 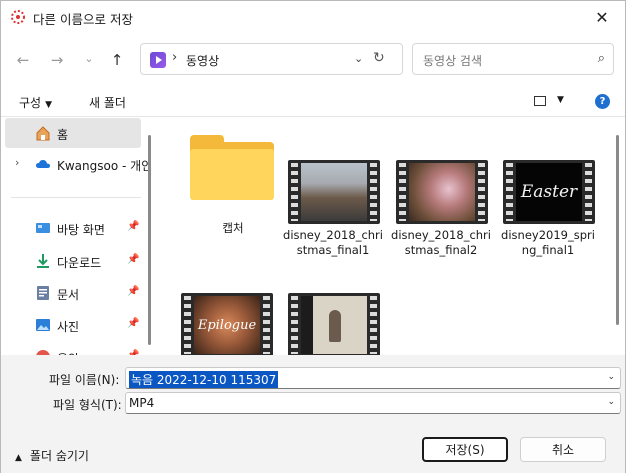 What do you see at coordinates (333, 242) in the screenshot?
I see `file-name: disney_2018_christmas_final1` at bounding box center [333, 242].